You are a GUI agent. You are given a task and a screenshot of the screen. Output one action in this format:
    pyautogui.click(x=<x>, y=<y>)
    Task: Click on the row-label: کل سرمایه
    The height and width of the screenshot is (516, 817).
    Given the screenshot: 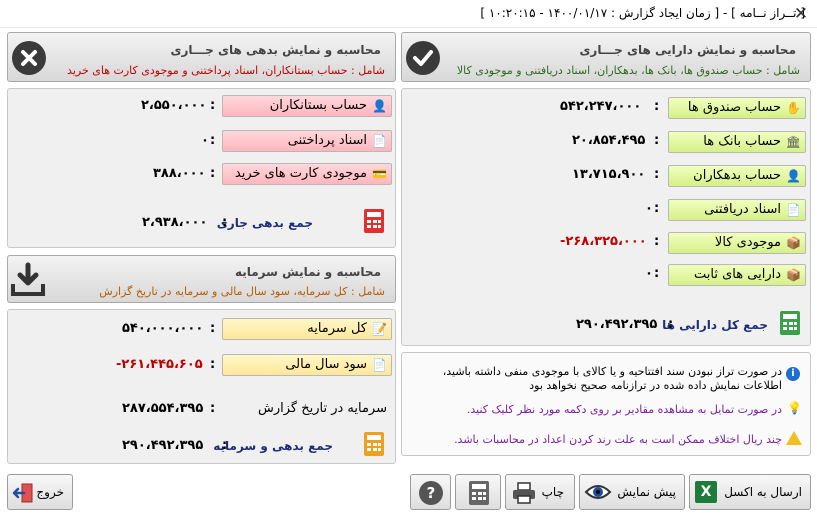 What is the action you would take?
    pyautogui.click(x=337, y=328)
    